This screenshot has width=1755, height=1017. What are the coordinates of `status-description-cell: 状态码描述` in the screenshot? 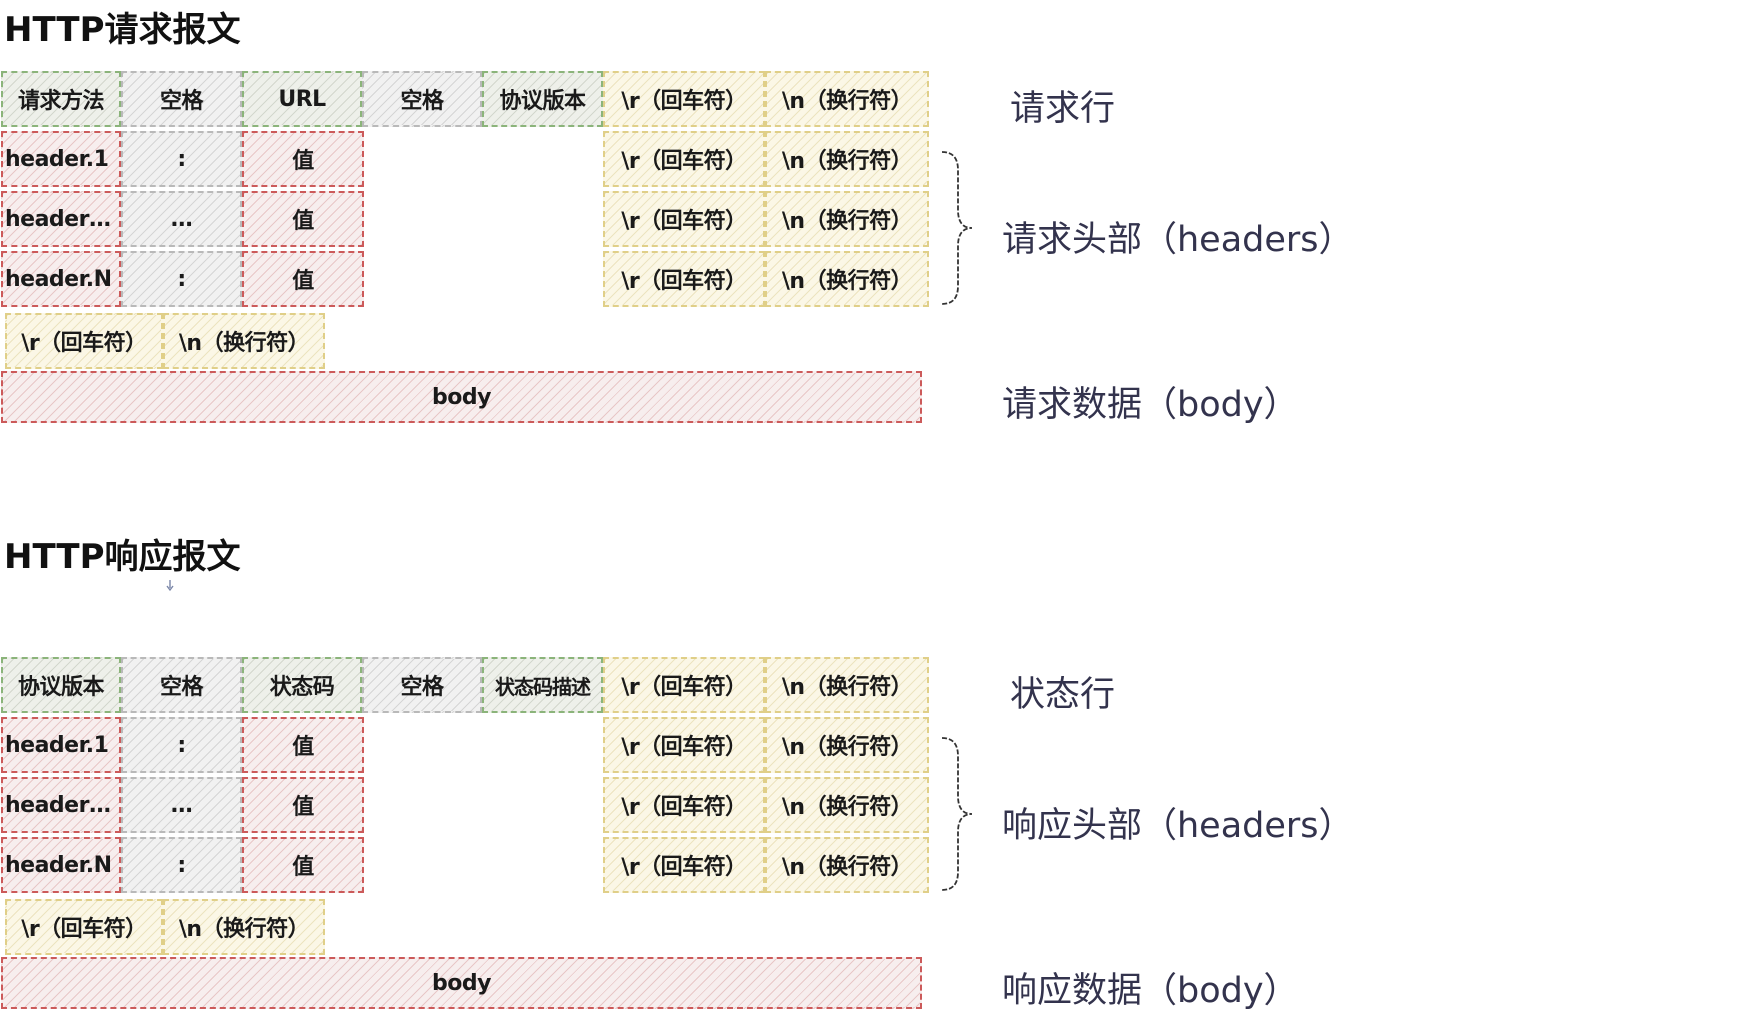 It's located at (542, 685).